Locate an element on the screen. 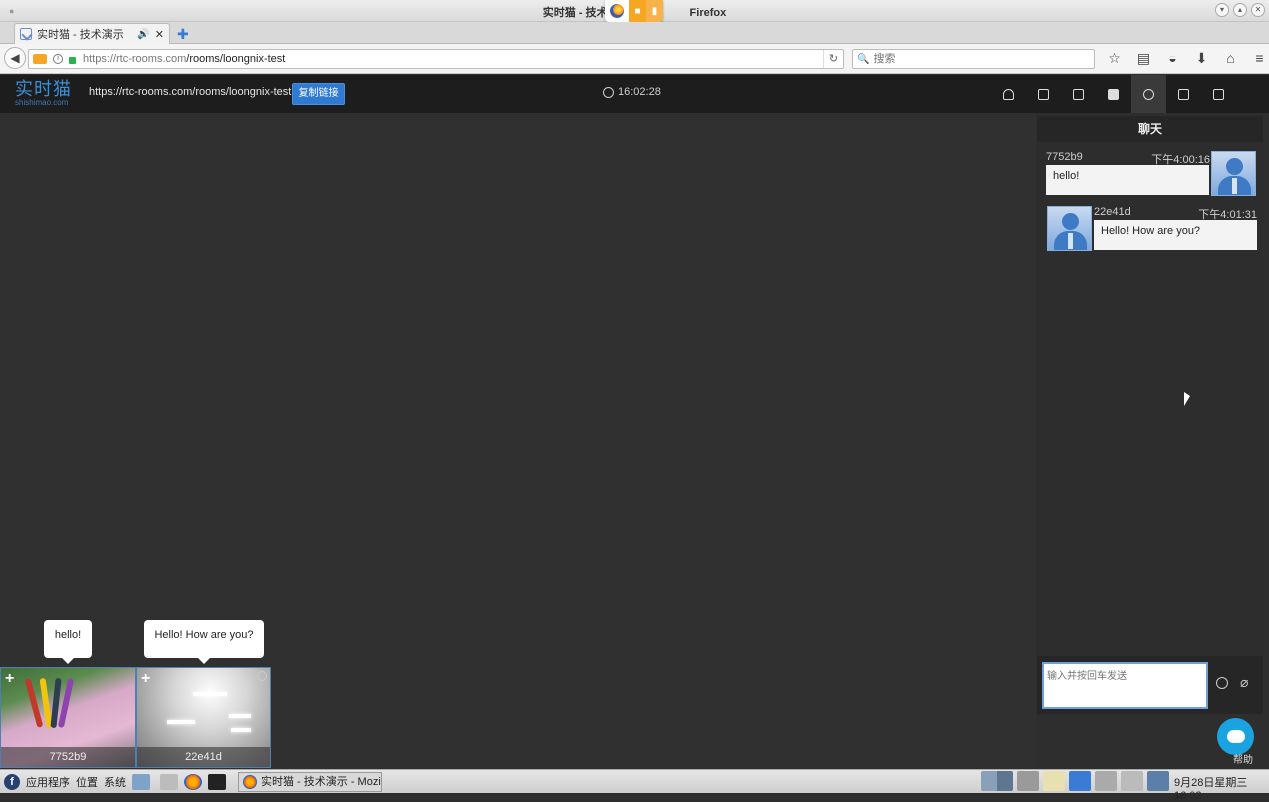 The height and width of the screenshot is (802, 1269). browser-tab: 实时猫 - 技术演示 🔊 ✕ is located at coordinates (92, 33).